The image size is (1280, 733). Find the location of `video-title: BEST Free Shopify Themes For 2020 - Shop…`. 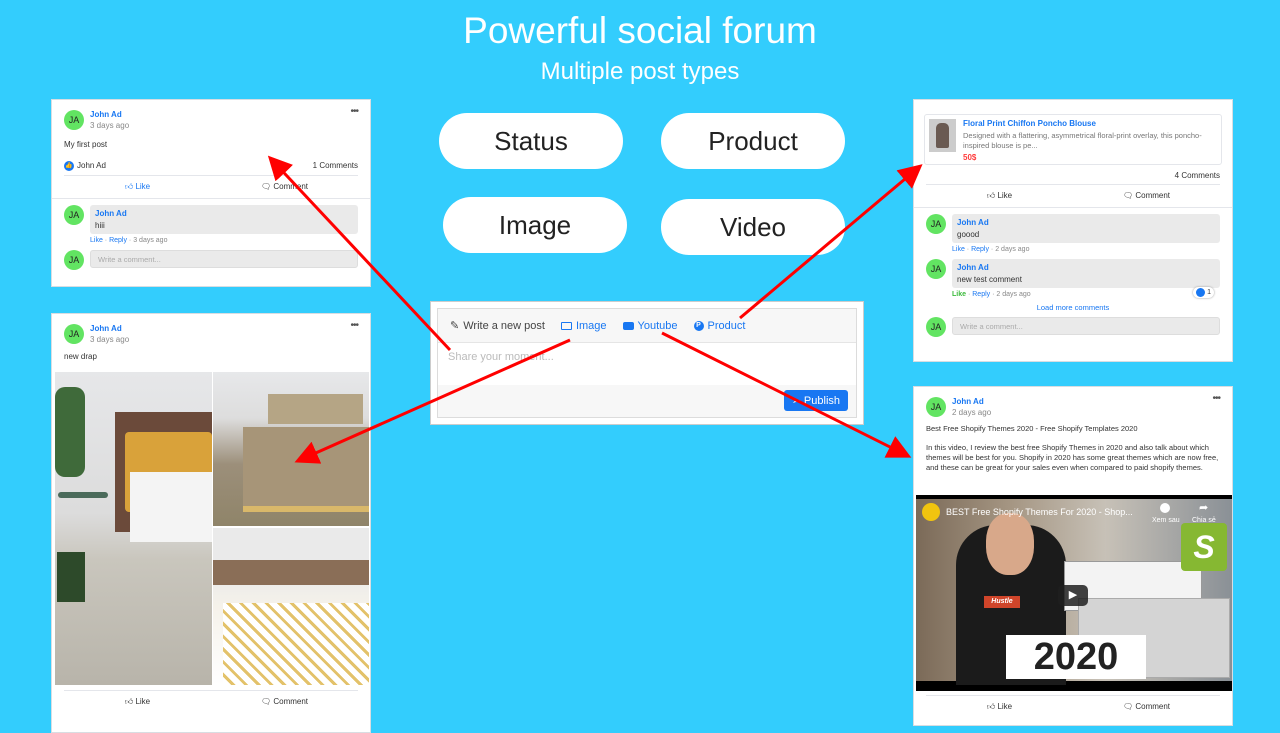

video-title: BEST Free Shopify Themes For 2020 - Shop… is located at coordinates (1039, 512).